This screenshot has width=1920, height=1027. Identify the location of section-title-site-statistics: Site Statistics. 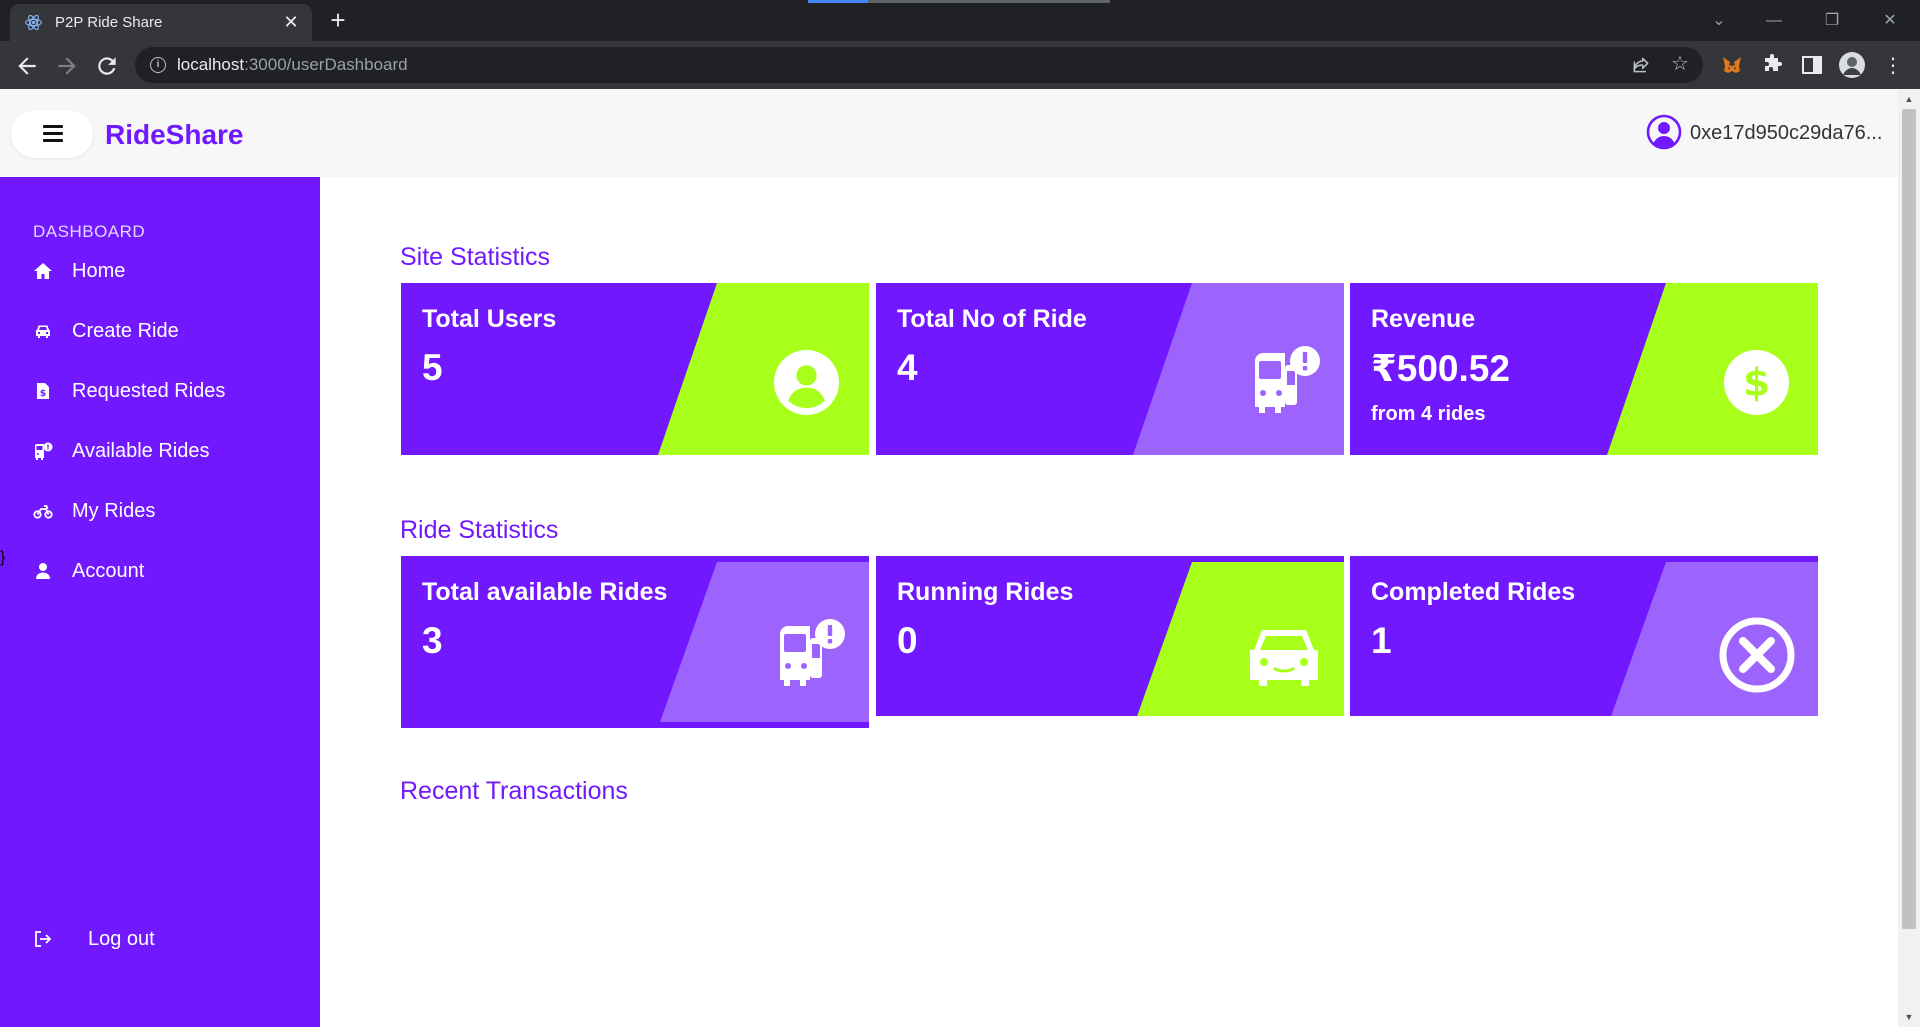
(475, 257).